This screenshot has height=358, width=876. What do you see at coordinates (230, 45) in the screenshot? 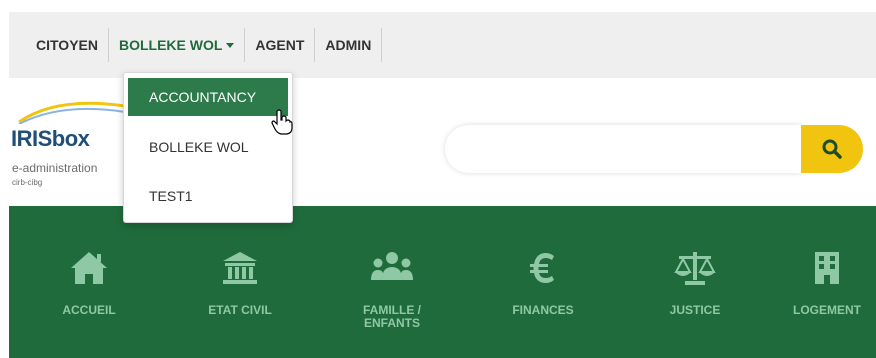
I see `caret-down-icon` at bounding box center [230, 45].